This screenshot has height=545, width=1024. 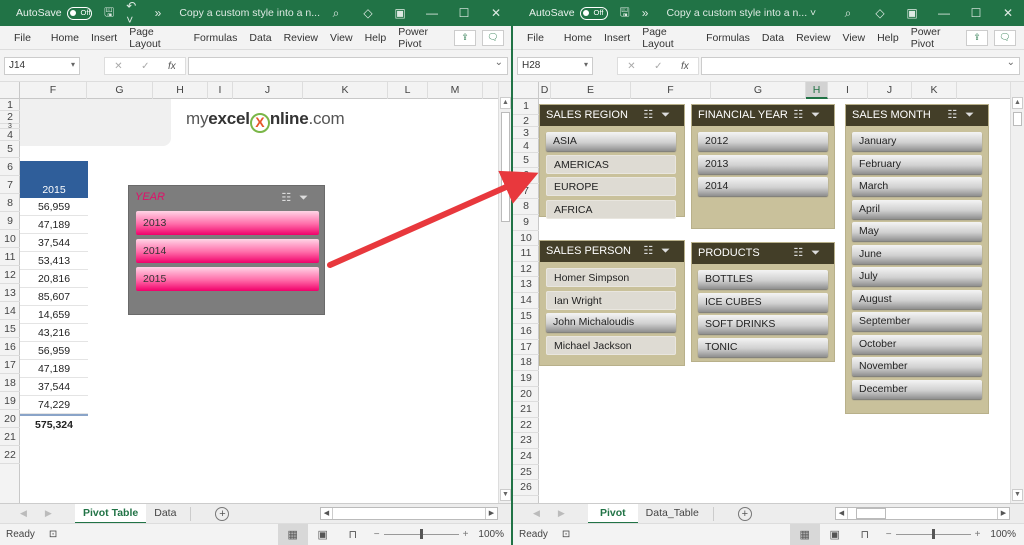 I want to click on search-icon: ⌕, so click(x=848, y=13).